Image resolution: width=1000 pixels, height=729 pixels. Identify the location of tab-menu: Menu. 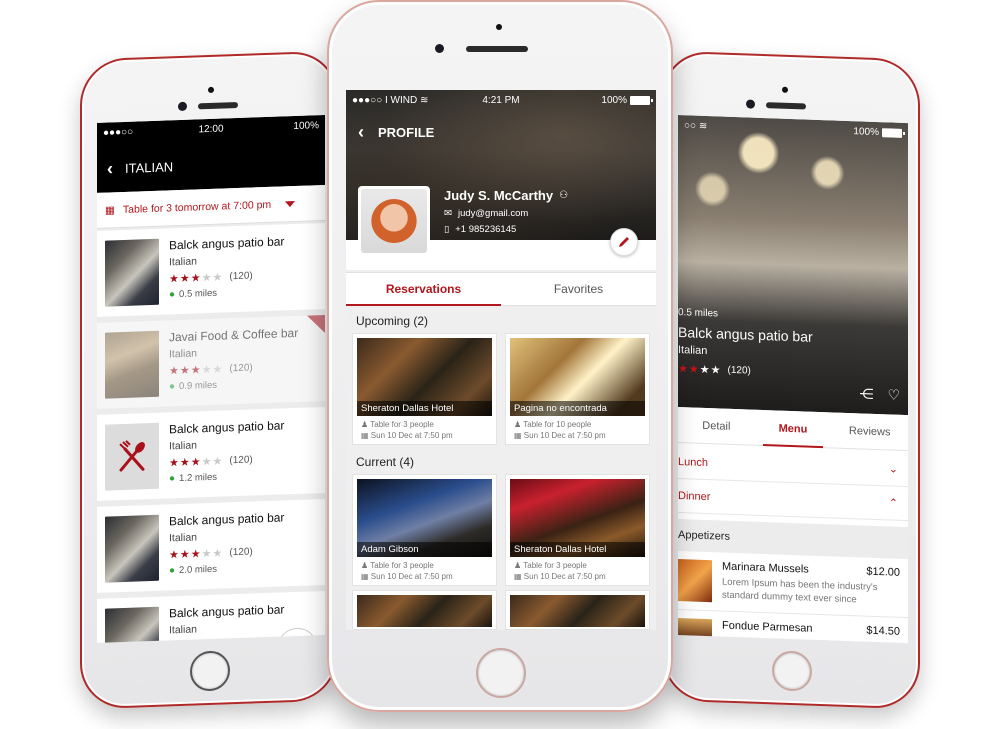
(793, 429).